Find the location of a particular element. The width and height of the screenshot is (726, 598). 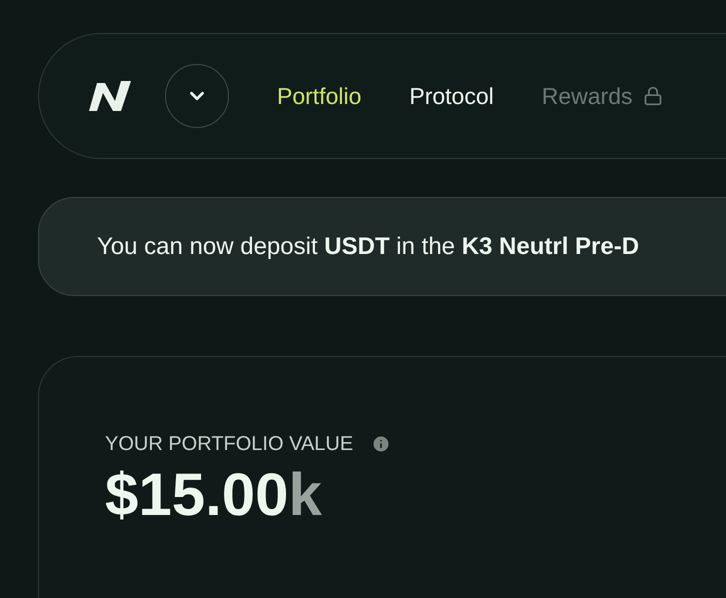

portfolio-label: YOUR PORTFOLIO VALUE is located at coordinates (229, 444).